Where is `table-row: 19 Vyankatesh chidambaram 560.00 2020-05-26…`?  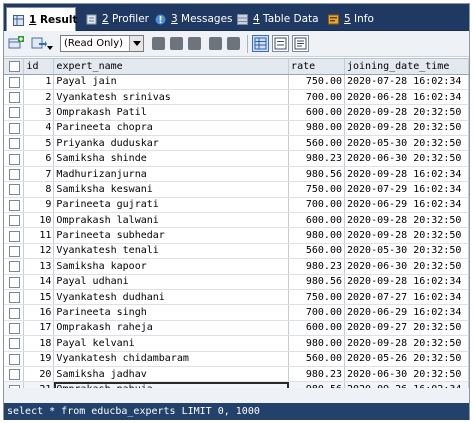 table-row: 19 Vyankatesh chidambaram 560.00 2020-05-26… is located at coordinates (237, 359).